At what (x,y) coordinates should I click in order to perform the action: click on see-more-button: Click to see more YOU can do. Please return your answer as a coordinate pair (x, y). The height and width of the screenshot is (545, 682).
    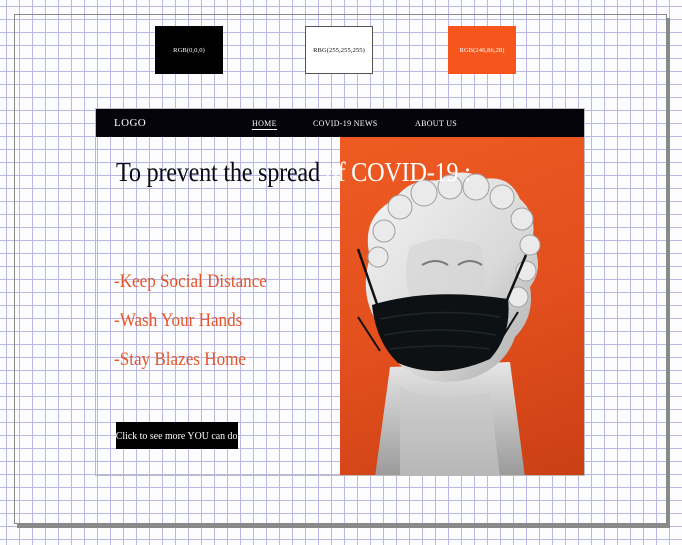
    Looking at the image, I should click on (177, 435).